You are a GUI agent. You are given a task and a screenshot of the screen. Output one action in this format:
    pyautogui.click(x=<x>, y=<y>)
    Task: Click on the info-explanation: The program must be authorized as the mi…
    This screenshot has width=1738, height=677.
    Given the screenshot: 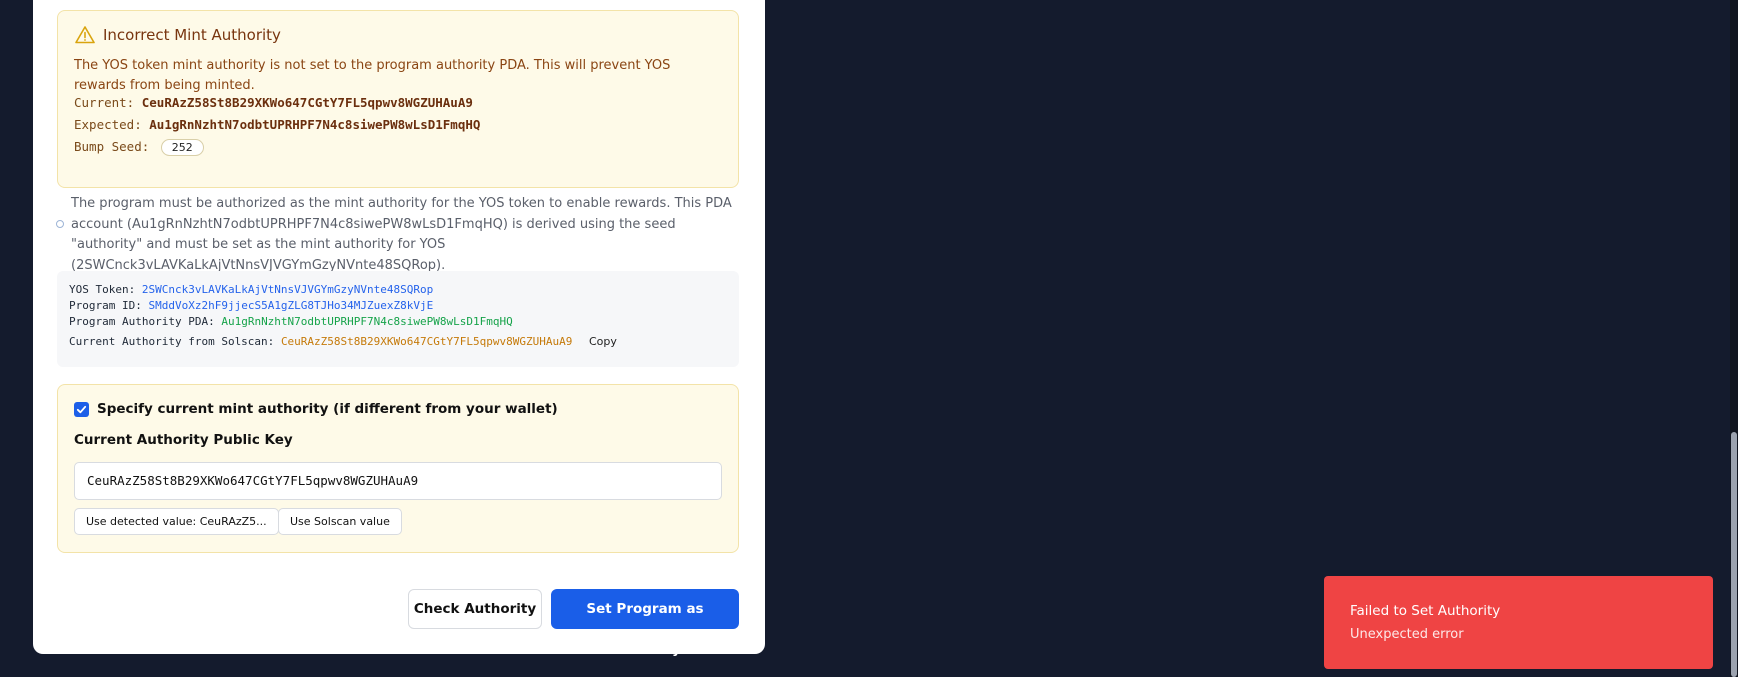 What is the action you would take?
    pyautogui.click(x=401, y=234)
    